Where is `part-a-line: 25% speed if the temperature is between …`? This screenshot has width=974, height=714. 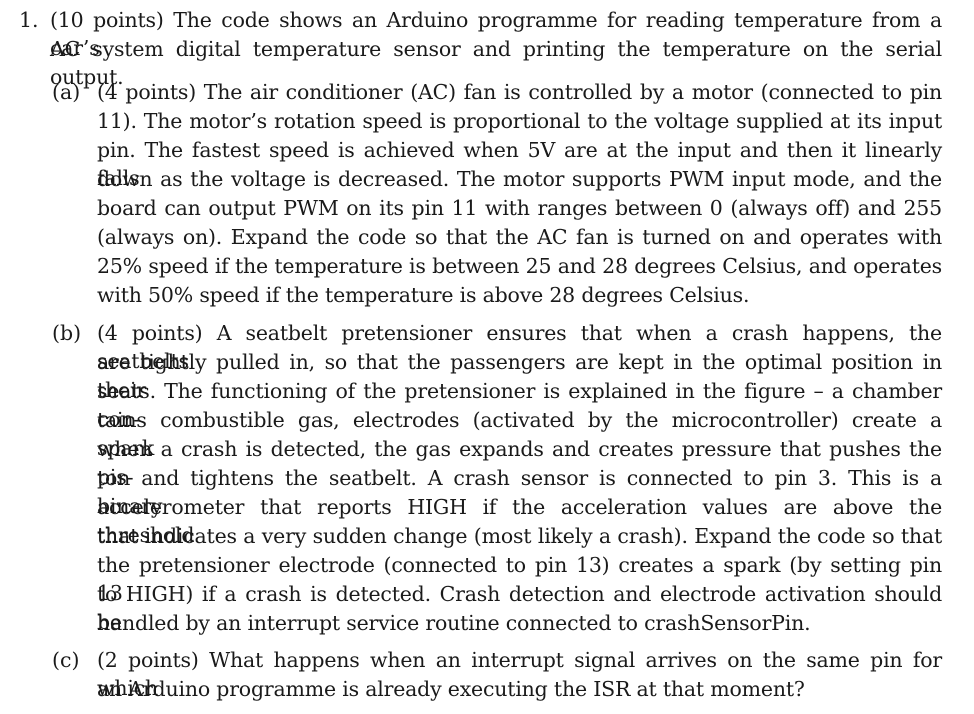 part-a-line: 25% speed if the temperature is between … is located at coordinates (519, 266).